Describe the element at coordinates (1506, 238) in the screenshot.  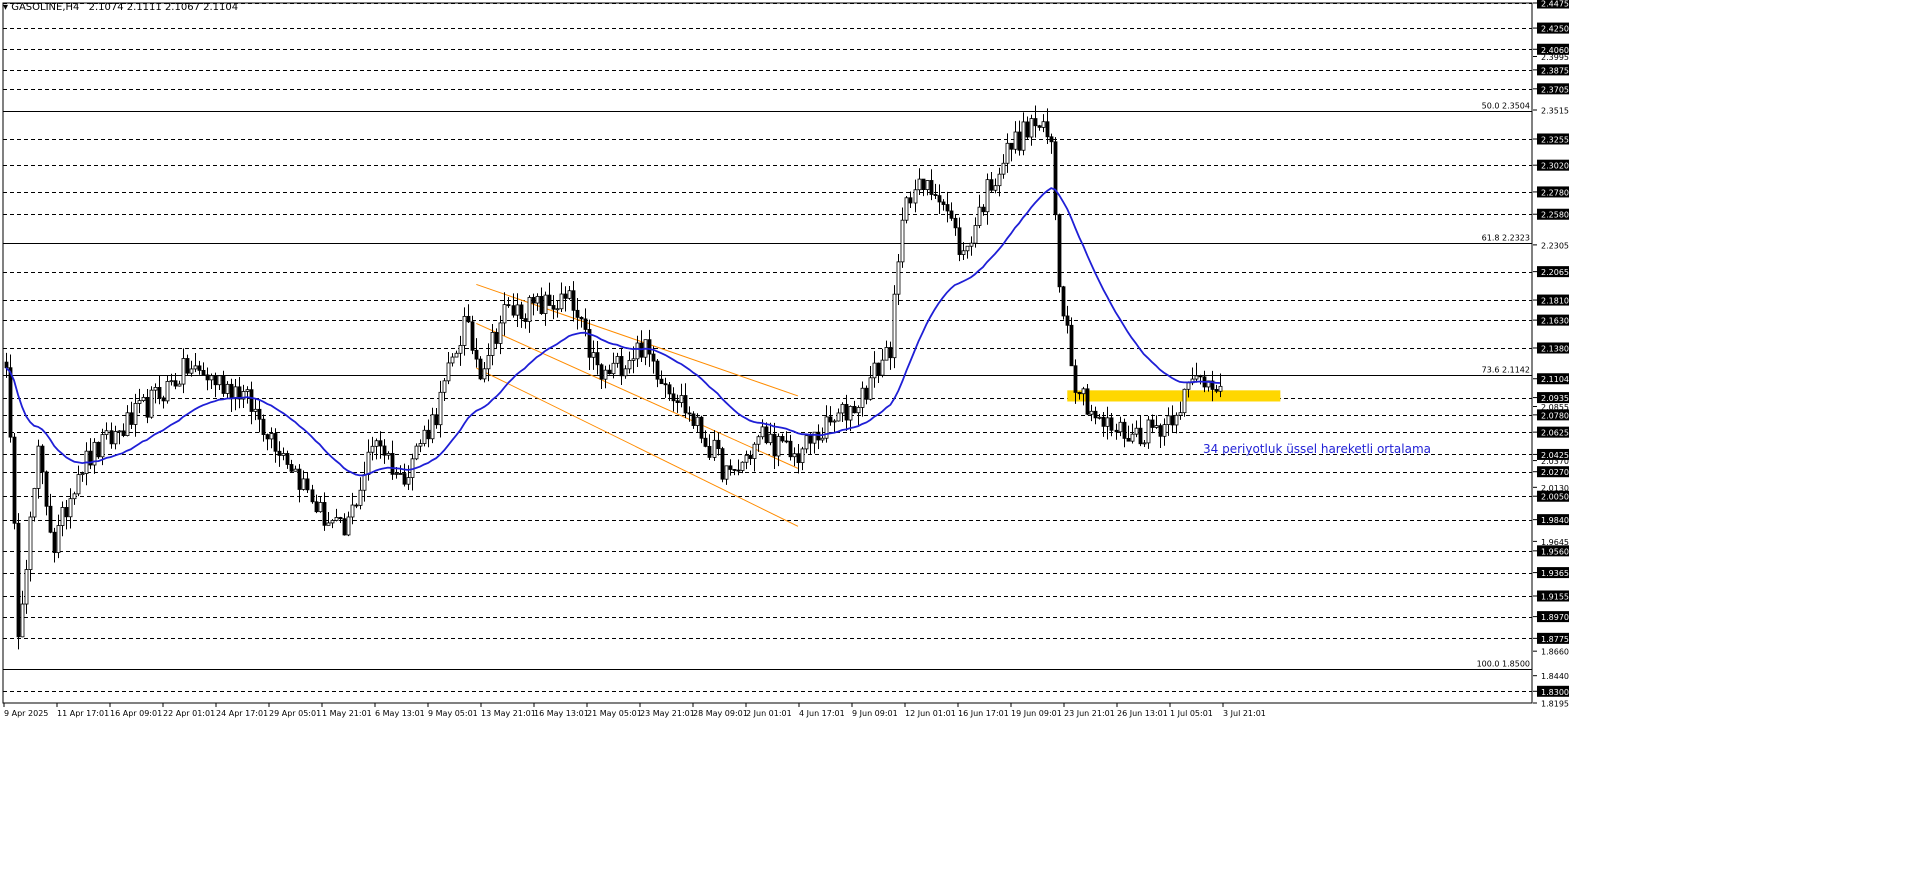
I see `fibonacci-label: 61.8 2.2323` at that location.